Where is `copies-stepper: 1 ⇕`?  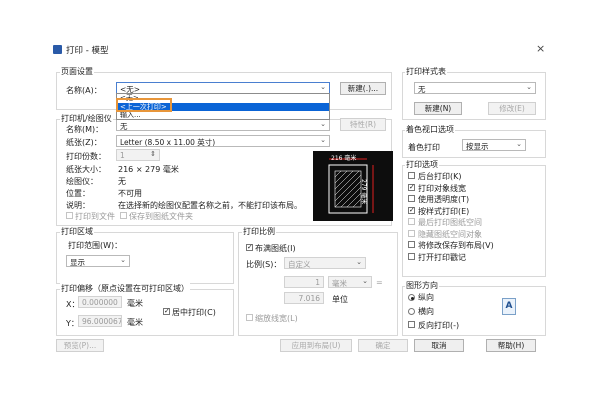
copies-stepper: 1 ⇕ is located at coordinates (138, 155).